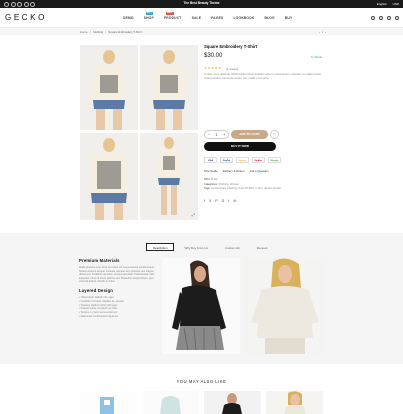 The width and height of the screenshot is (403, 414). I want to click on email-share-icon: ✉, so click(234, 201).